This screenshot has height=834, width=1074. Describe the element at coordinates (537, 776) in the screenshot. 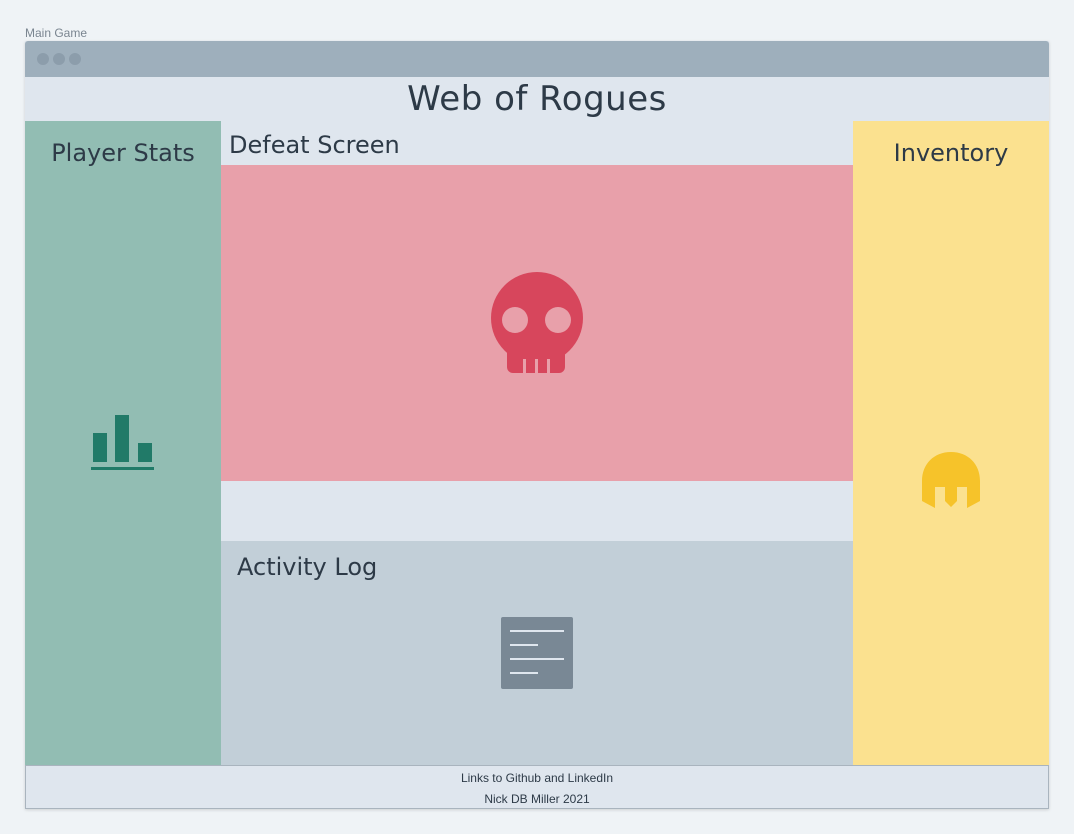

I see `footer-links: Links to Github and LinkedIn` at that location.